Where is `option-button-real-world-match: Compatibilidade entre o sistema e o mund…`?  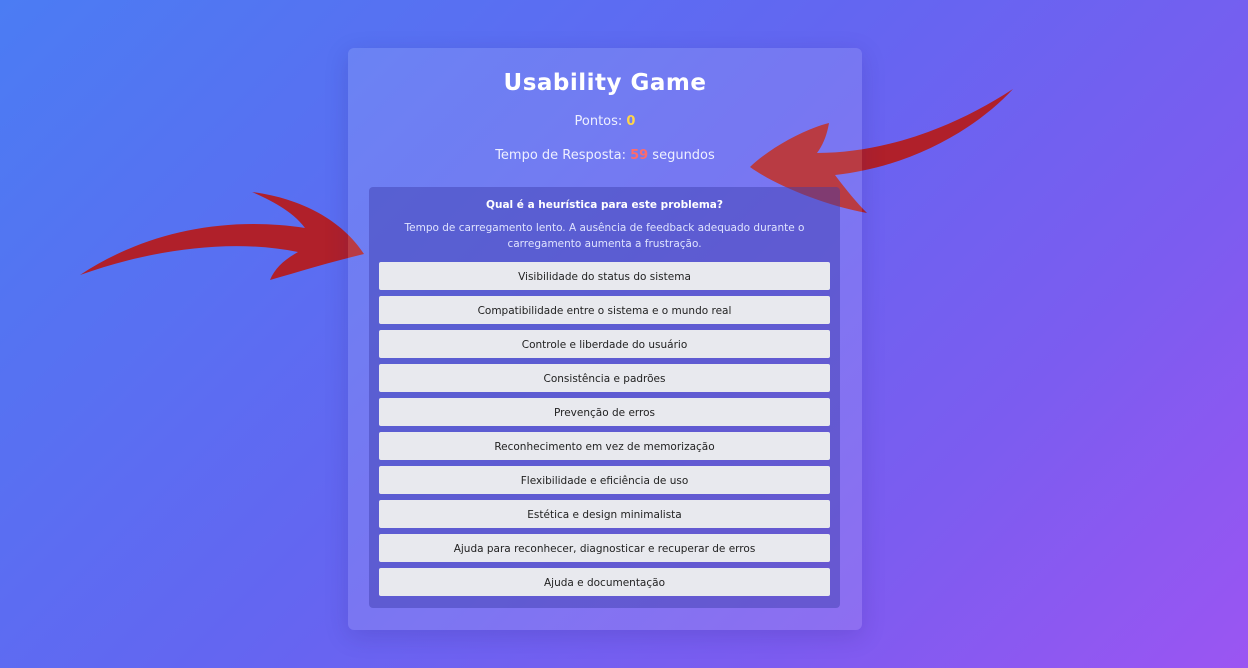 option-button-real-world-match: Compatibilidade entre o sistema e o mund… is located at coordinates (604, 310).